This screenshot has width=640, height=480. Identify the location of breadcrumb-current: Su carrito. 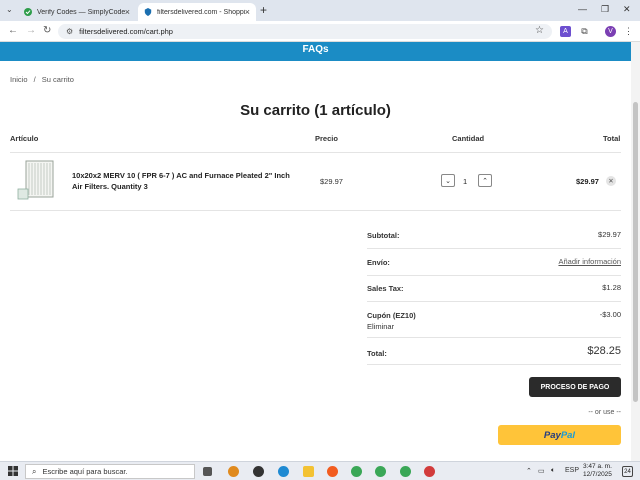
(57, 79).